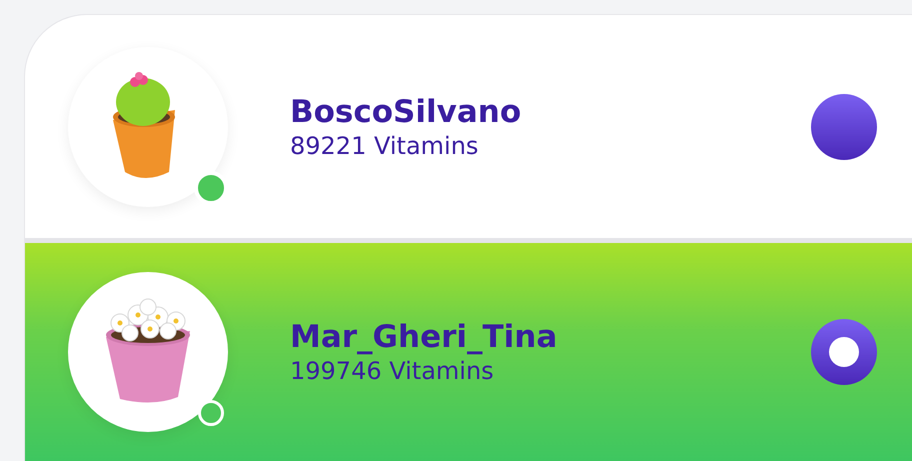 This screenshot has height=461, width=912. I want to click on user-name: BoscoSilvano, so click(406, 111).